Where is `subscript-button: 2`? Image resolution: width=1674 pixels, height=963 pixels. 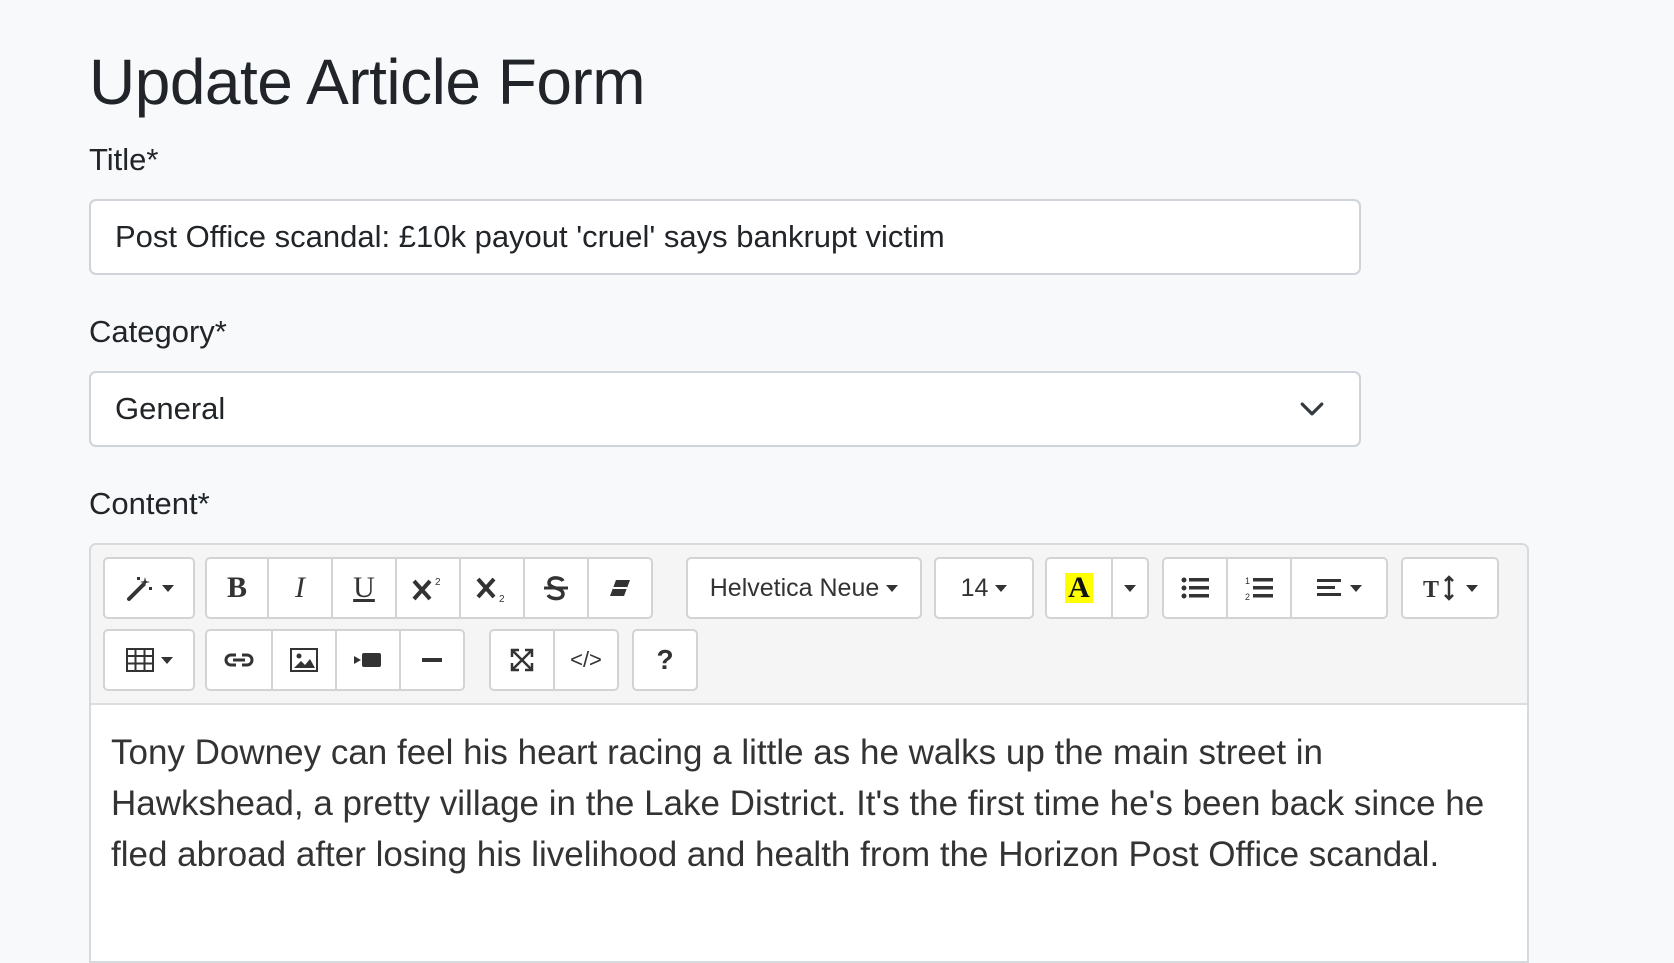 subscript-button: 2 is located at coordinates (492, 588).